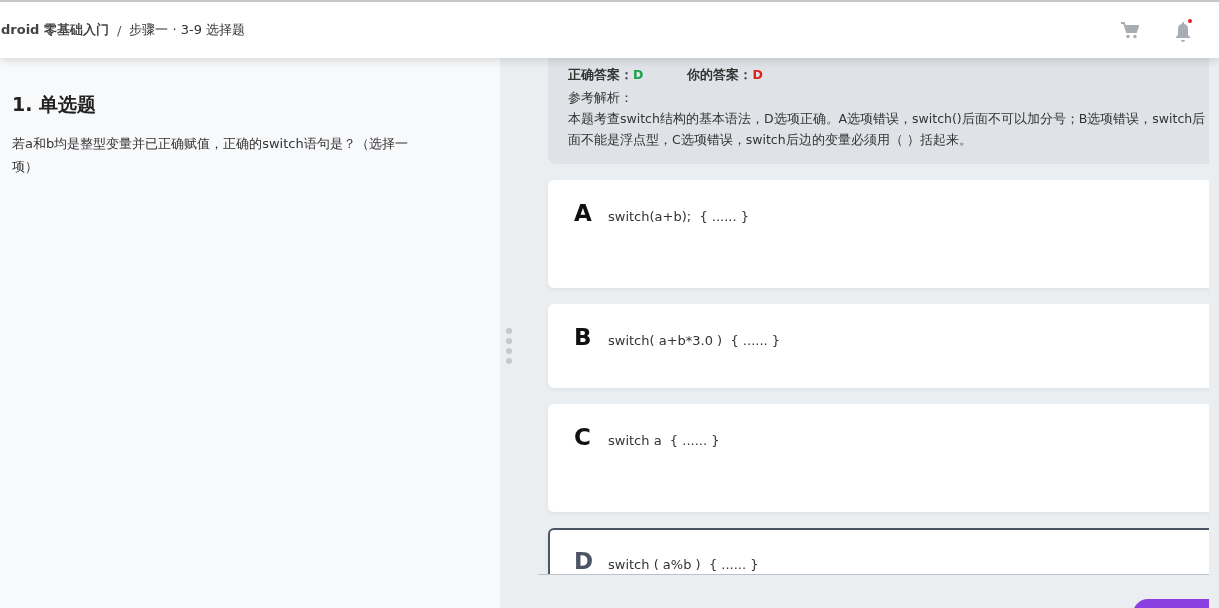 This screenshot has height=608, width=1219. What do you see at coordinates (55, 30) in the screenshot?
I see `breadcrumb-link: droid 零基础入门` at bounding box center [55, 30].